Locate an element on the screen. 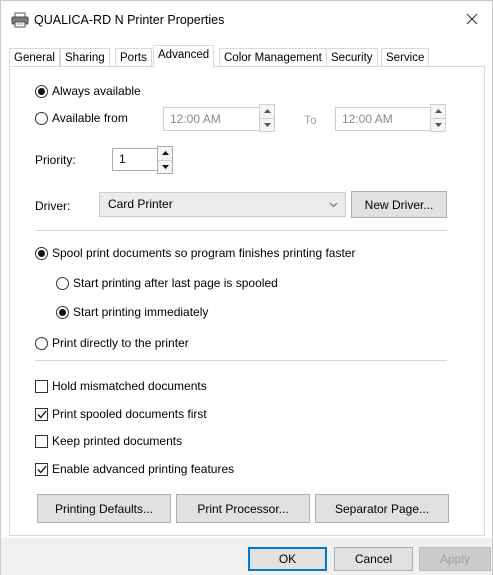 The width and height of the screenshot is (493, 575). tab-advanced: Advanced is located at coordinates (184, 56).